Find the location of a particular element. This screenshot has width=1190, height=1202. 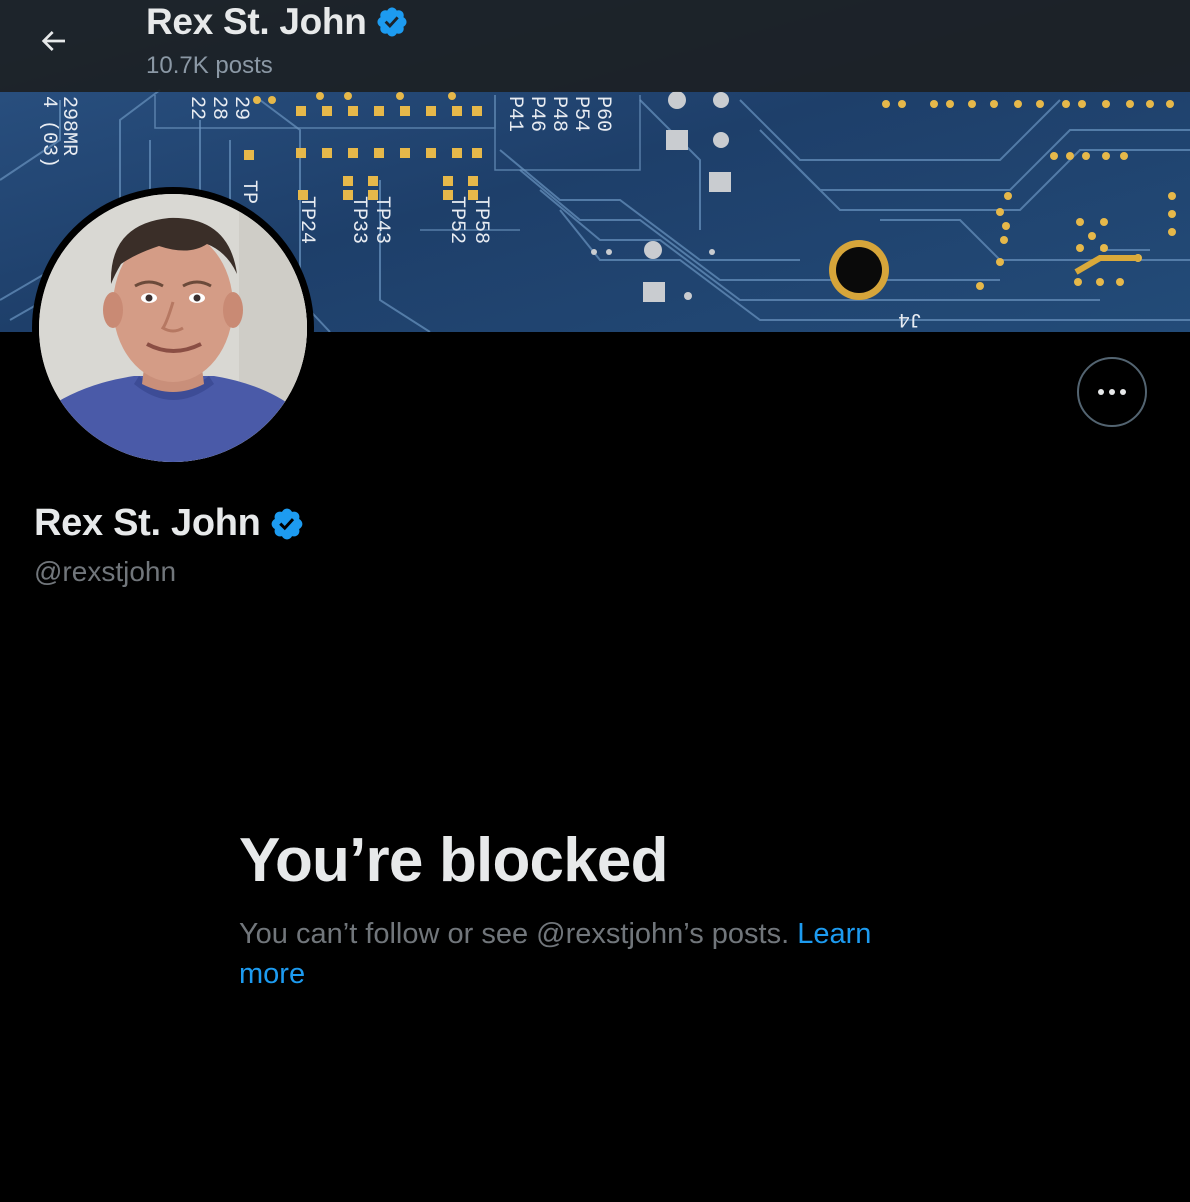

svg-text: 29 is located at coordinates (240, 108).